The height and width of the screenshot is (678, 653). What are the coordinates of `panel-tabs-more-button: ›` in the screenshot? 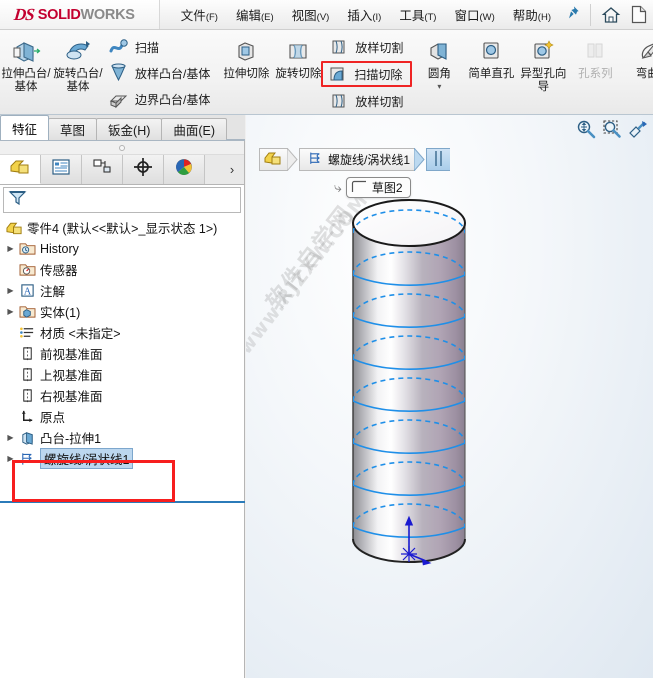 It's located at (232, 169).